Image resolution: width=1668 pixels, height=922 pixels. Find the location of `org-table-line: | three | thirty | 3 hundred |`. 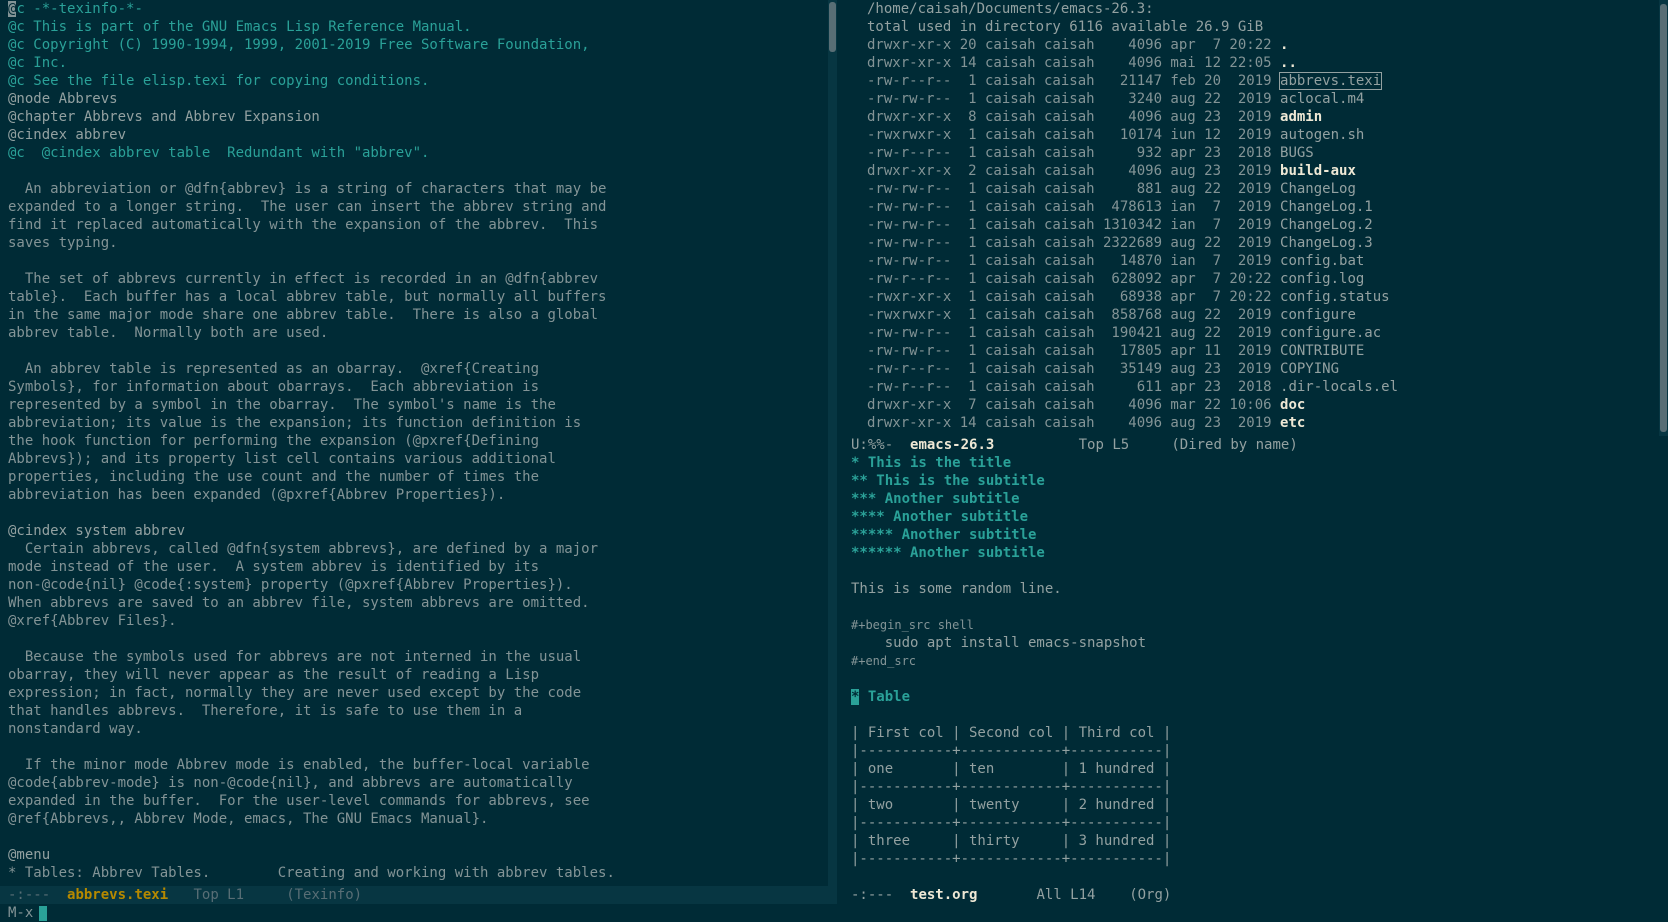

org-table-line: | three | thirty | 3 hundred | is located at coordinates (1259, 841).